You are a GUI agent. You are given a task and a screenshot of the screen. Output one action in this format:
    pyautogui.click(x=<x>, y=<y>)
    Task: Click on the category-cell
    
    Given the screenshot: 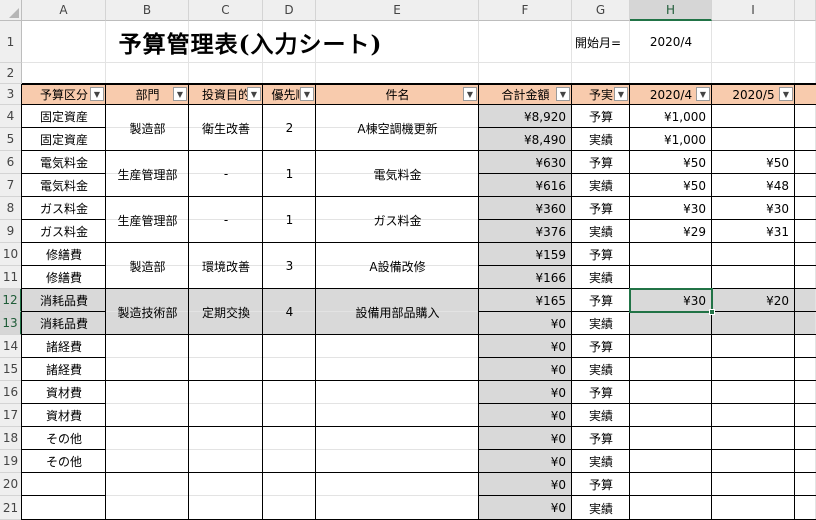 What is the action you would take?
    pyautogui.click(x=64, y=508)
    